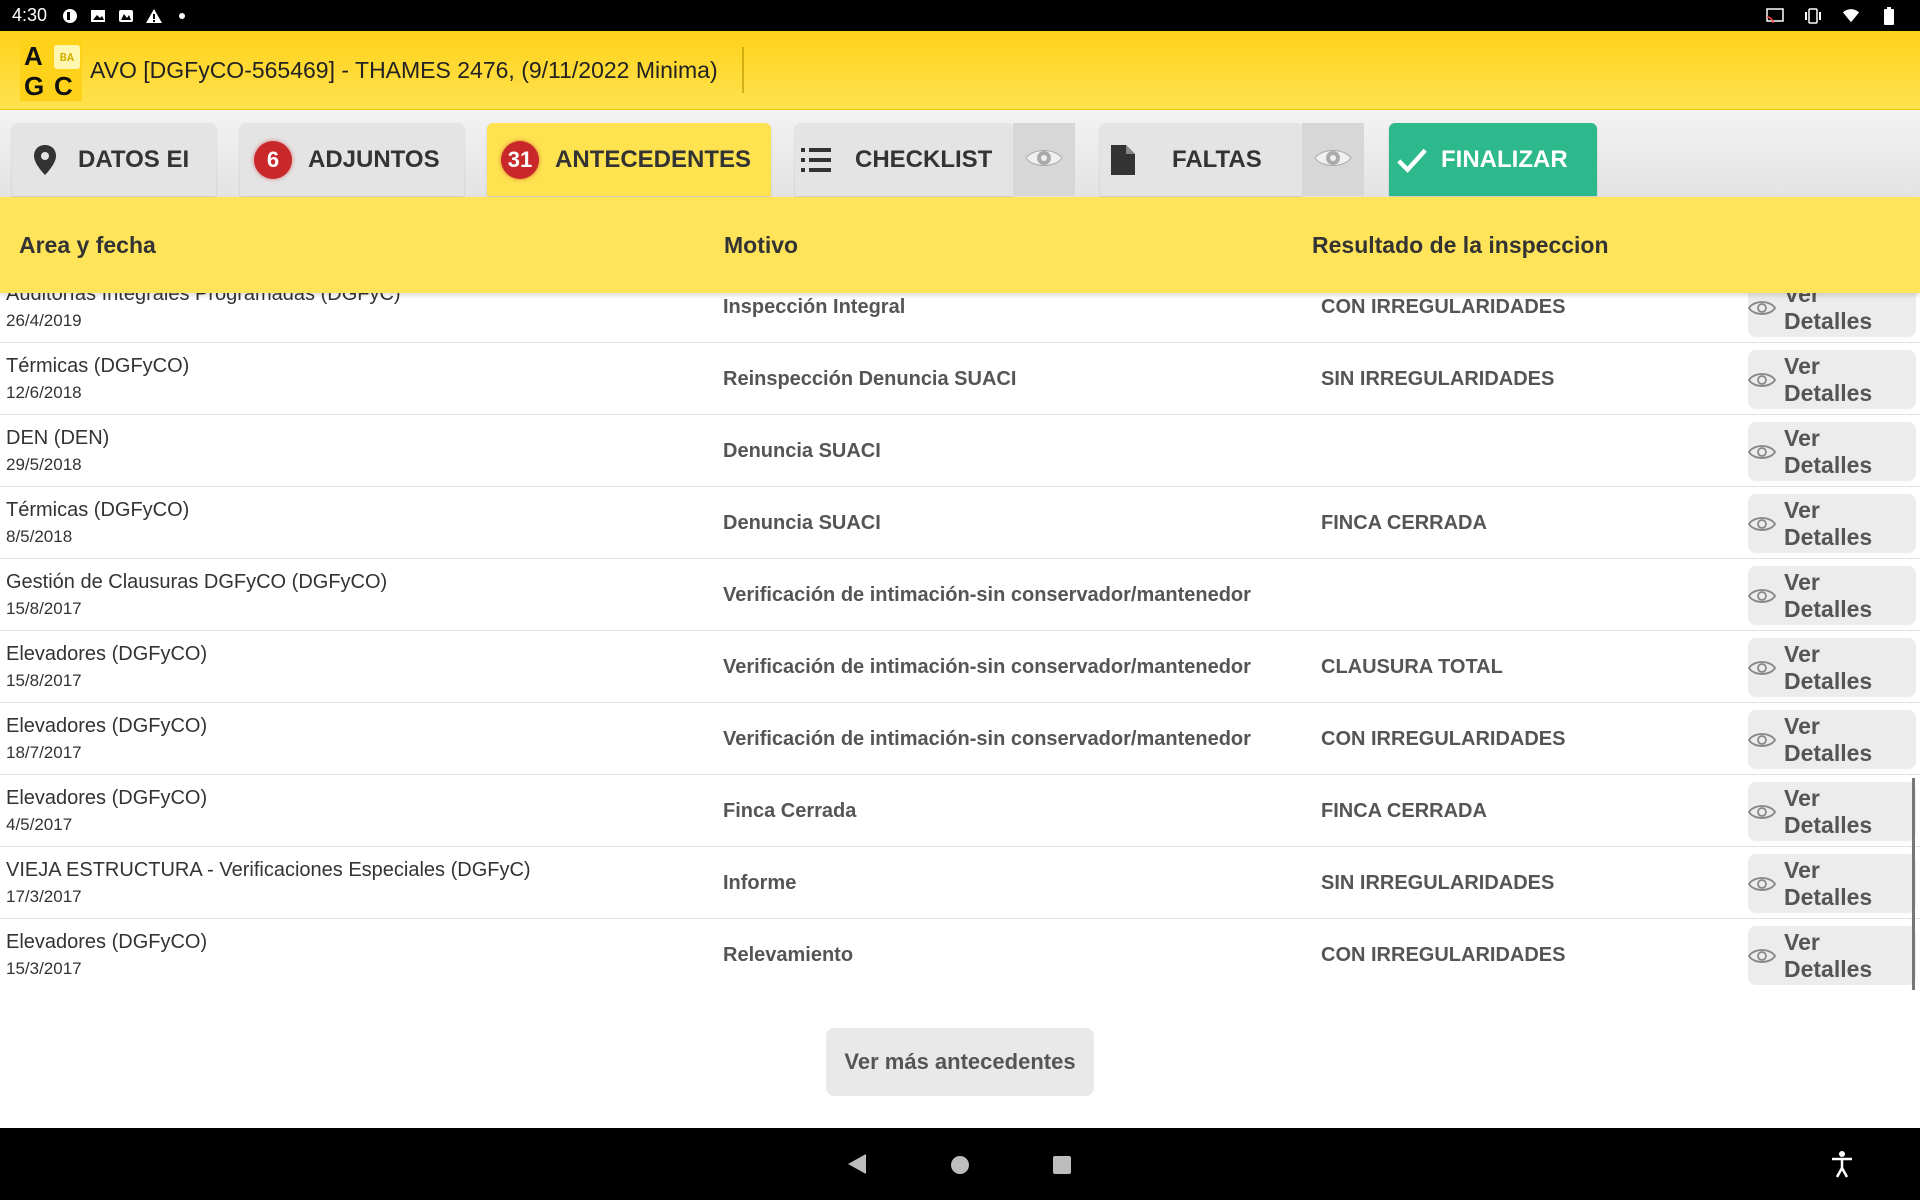  I want to click on tab-faltas: FALTAS, so click(1201, 159).